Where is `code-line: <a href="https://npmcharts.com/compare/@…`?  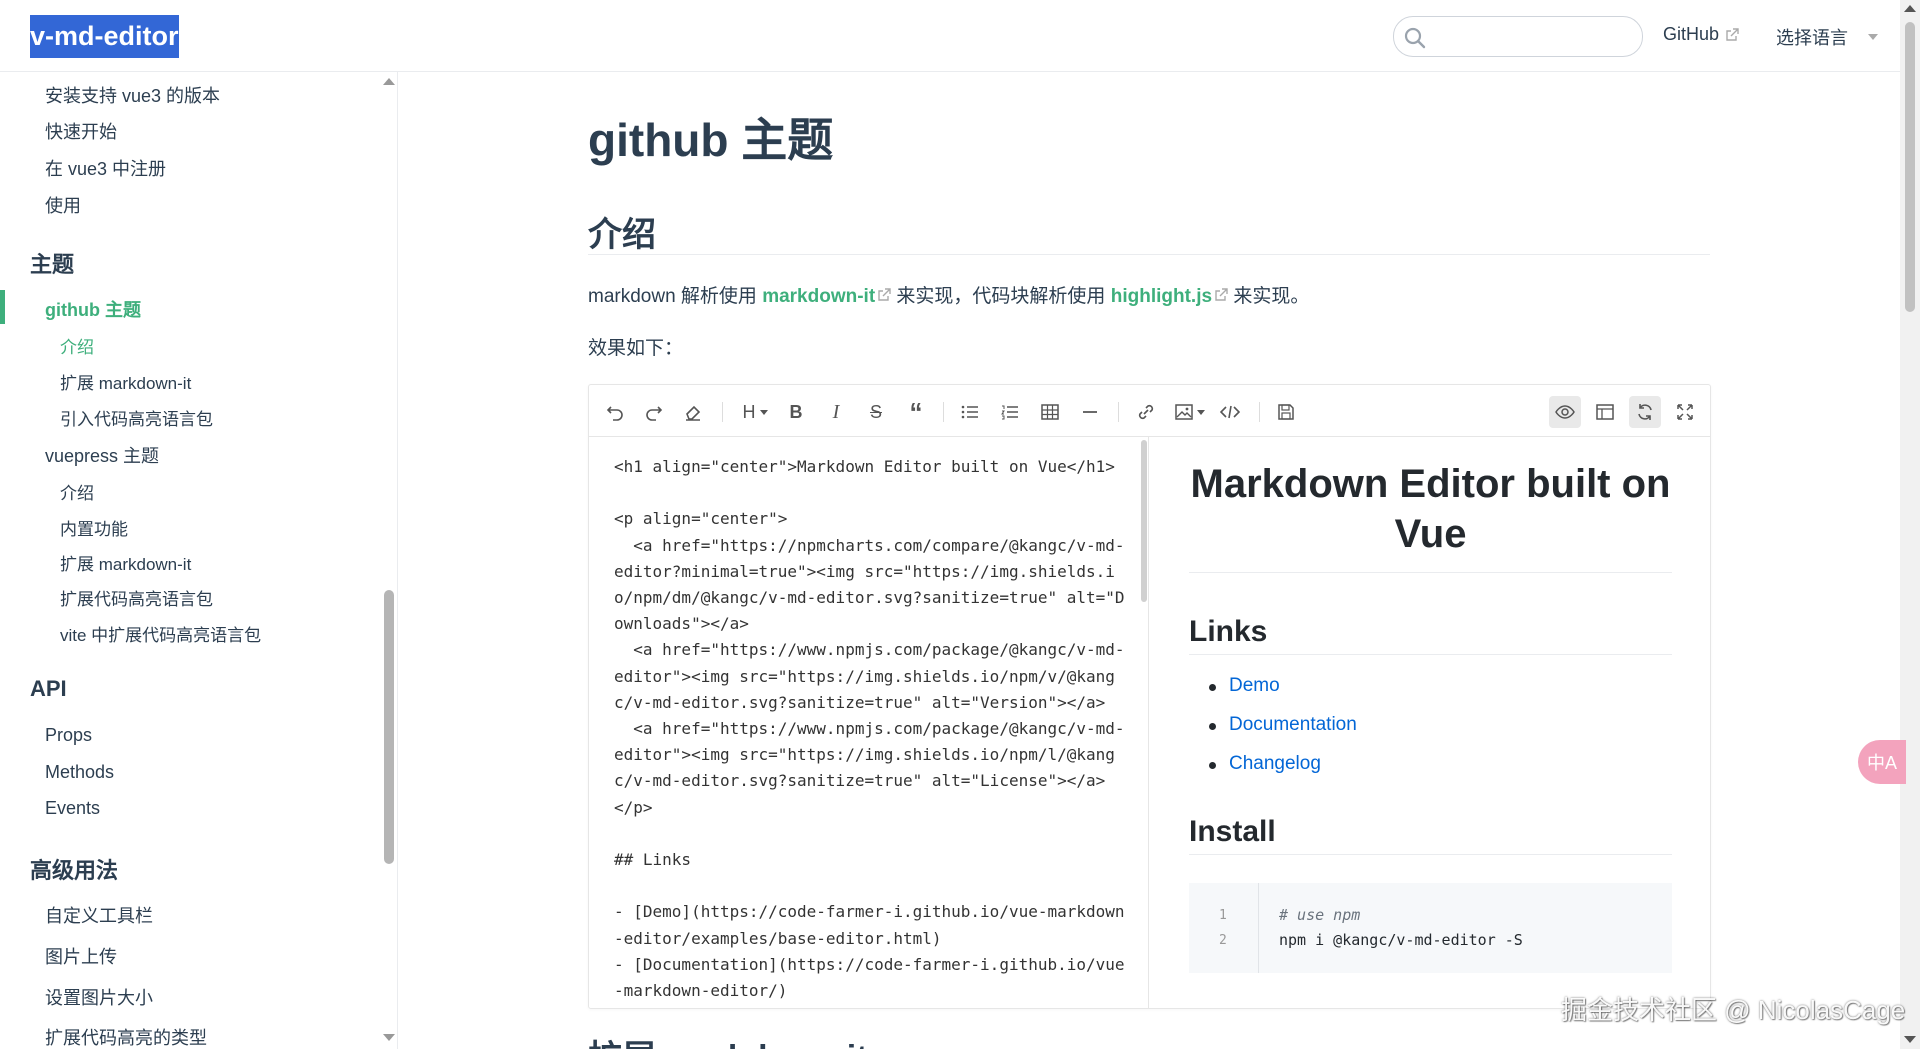
code-line: <a href="https://npmcharts.com/compare/@… is located at coordinates (869, 545).